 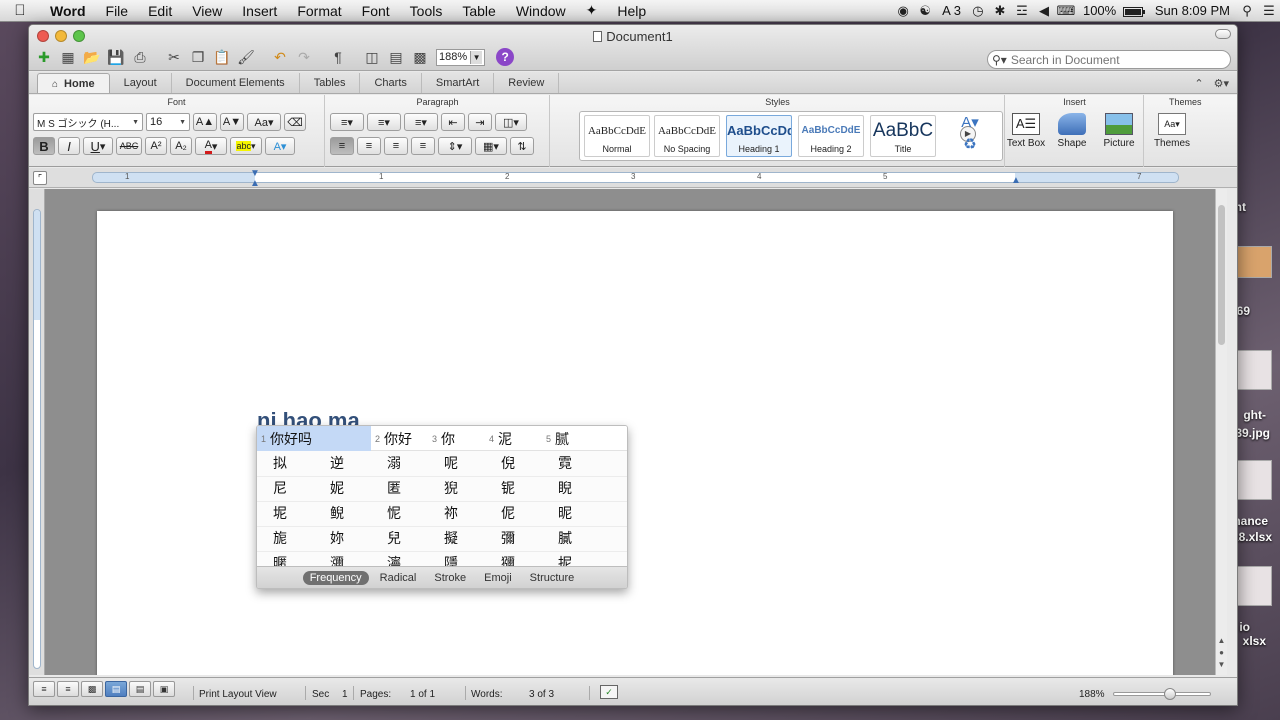 I want to click on save-icon: 💾, so click(x=116, y=57).